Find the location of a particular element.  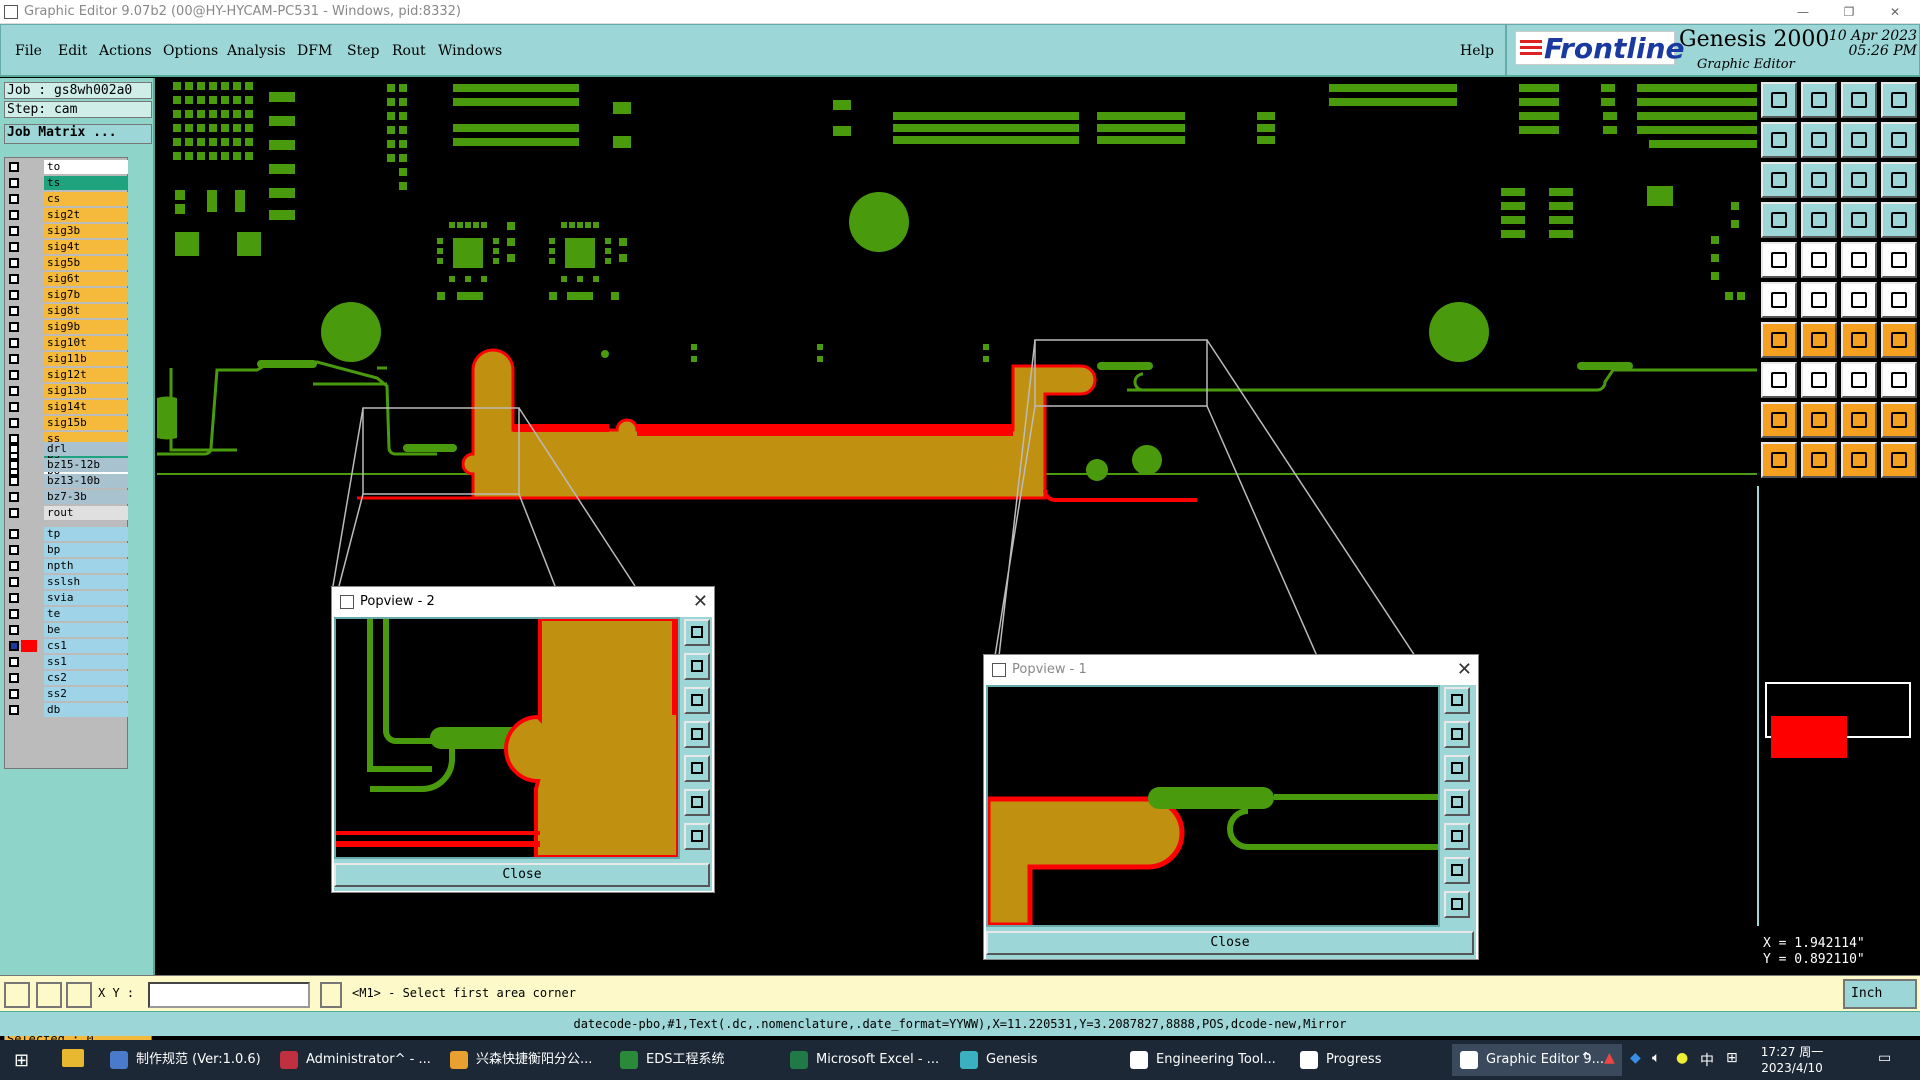

layer-row-drl: drl is located at coordinates (67, 449).